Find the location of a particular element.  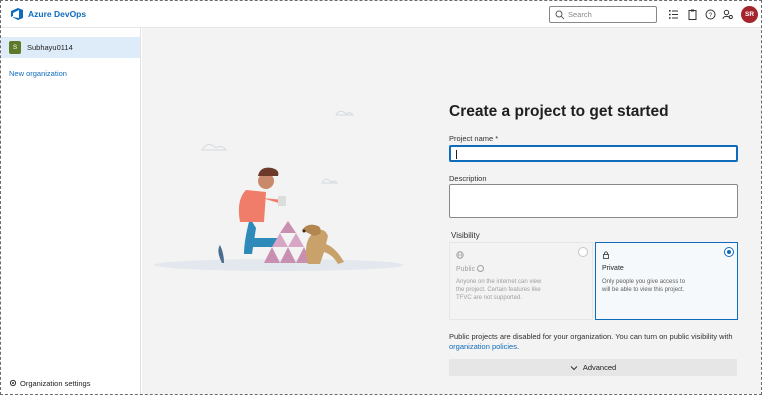

organization-settings-link: Organization settings is located at coordinates (49, 383).